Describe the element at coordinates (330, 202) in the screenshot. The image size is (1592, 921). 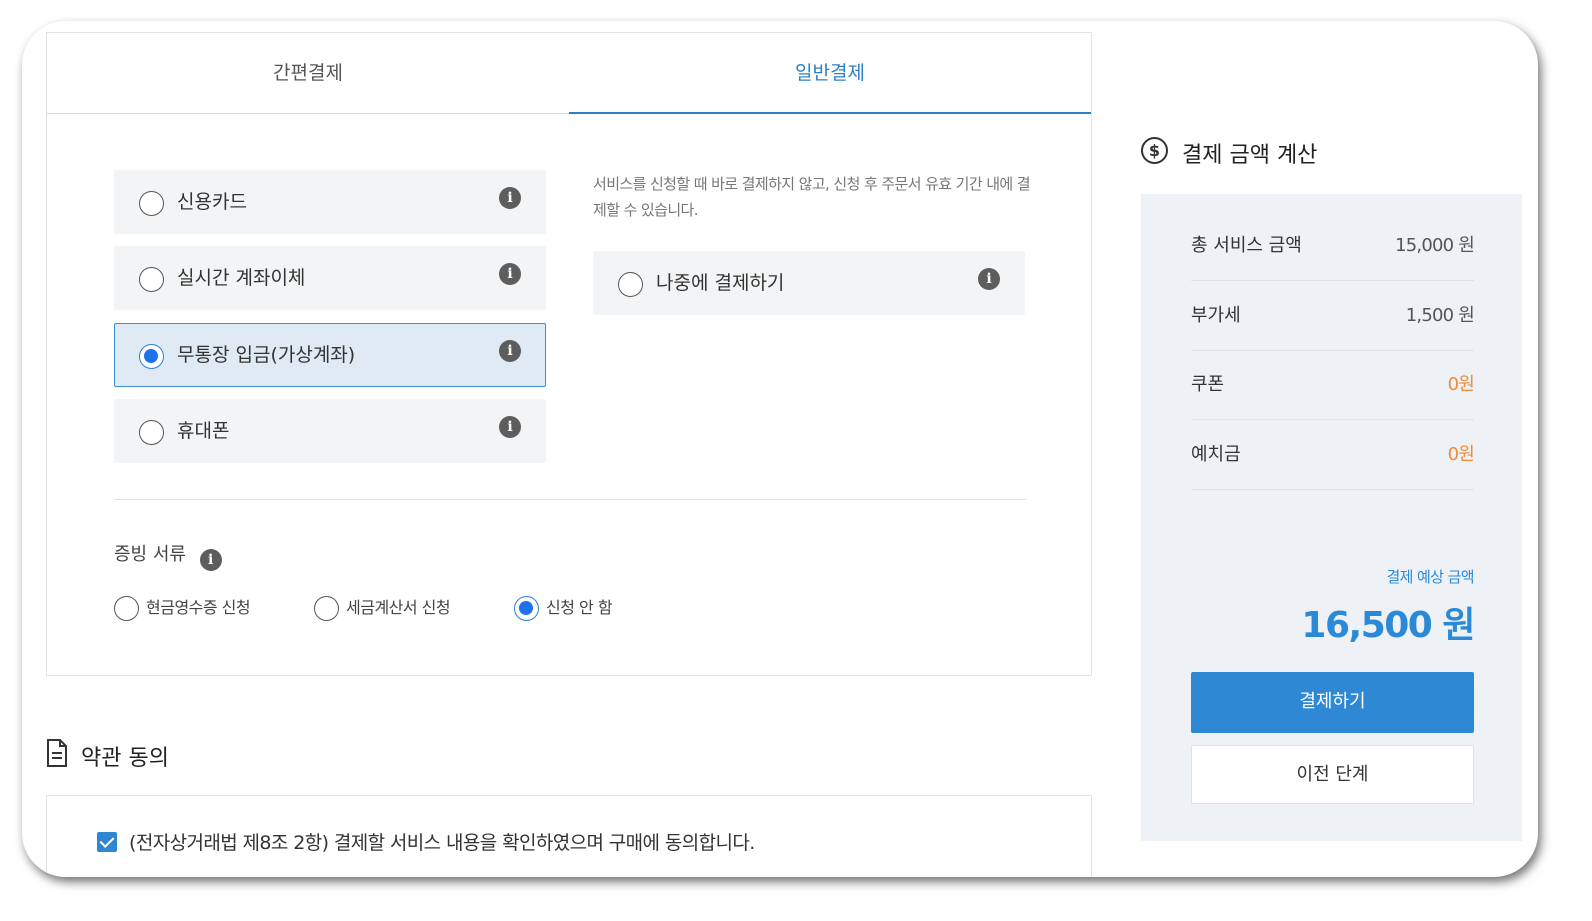
I see `method-credit-card: 신용카드 i` at that location.